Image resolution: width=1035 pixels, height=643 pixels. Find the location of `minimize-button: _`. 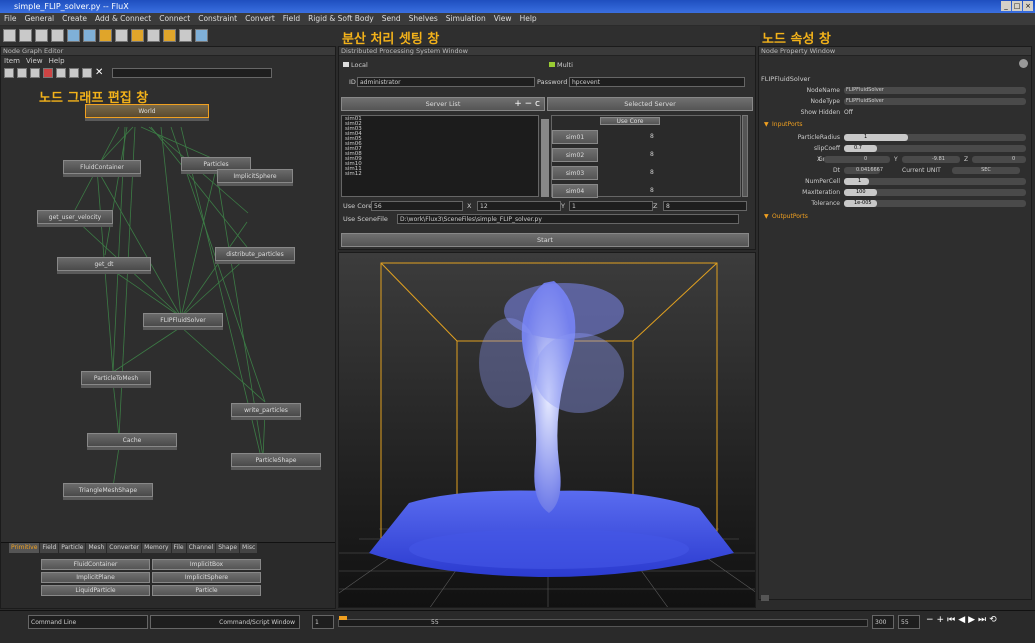

minimize-button: _ is located at coordinates (1006, 6).